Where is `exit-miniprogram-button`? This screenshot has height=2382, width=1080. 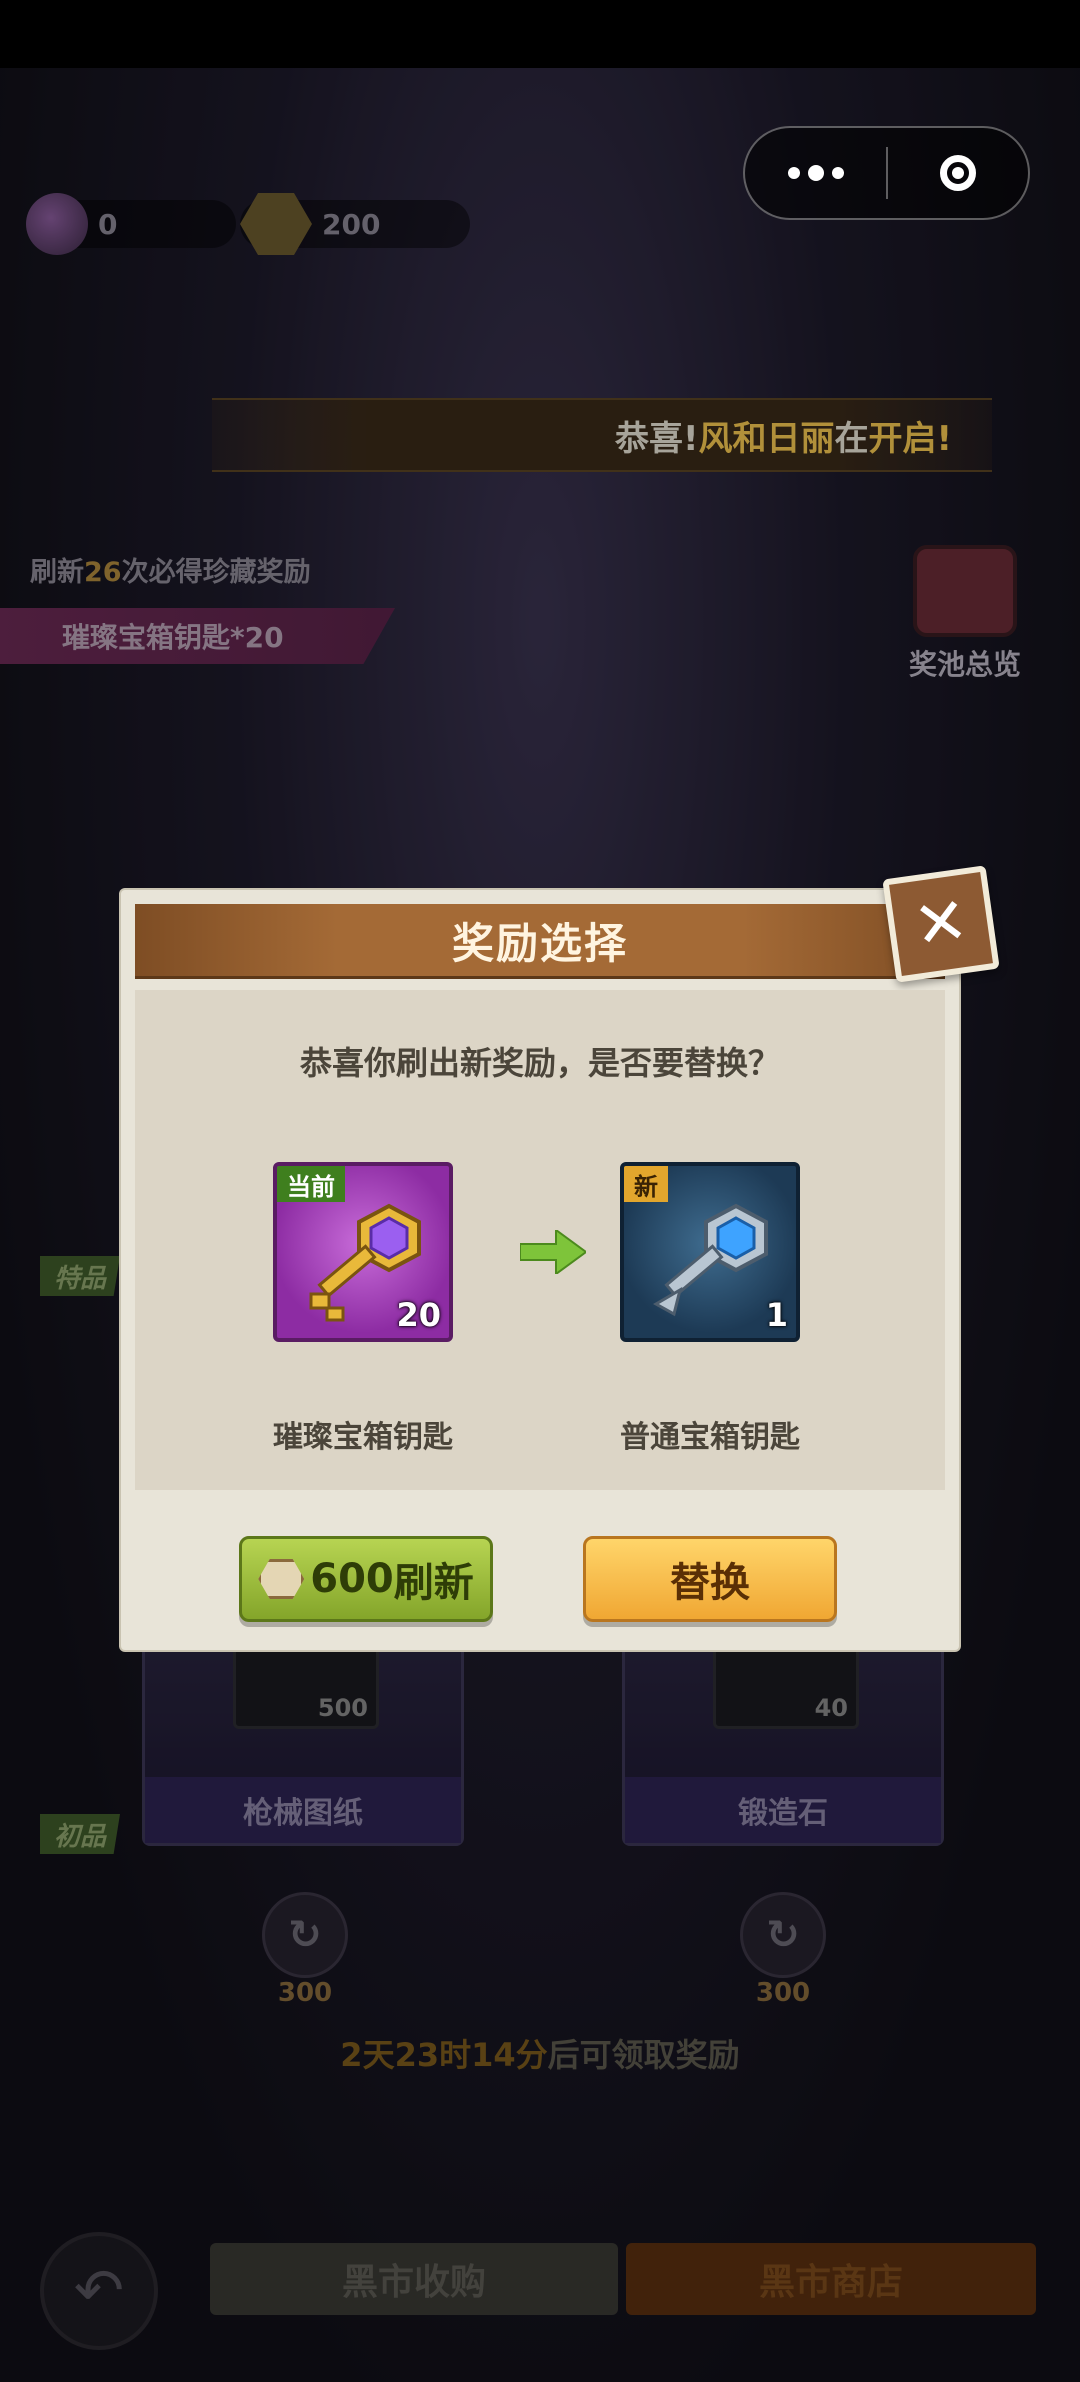 exit-miniprogram-button is located at coordinates (958, 173).